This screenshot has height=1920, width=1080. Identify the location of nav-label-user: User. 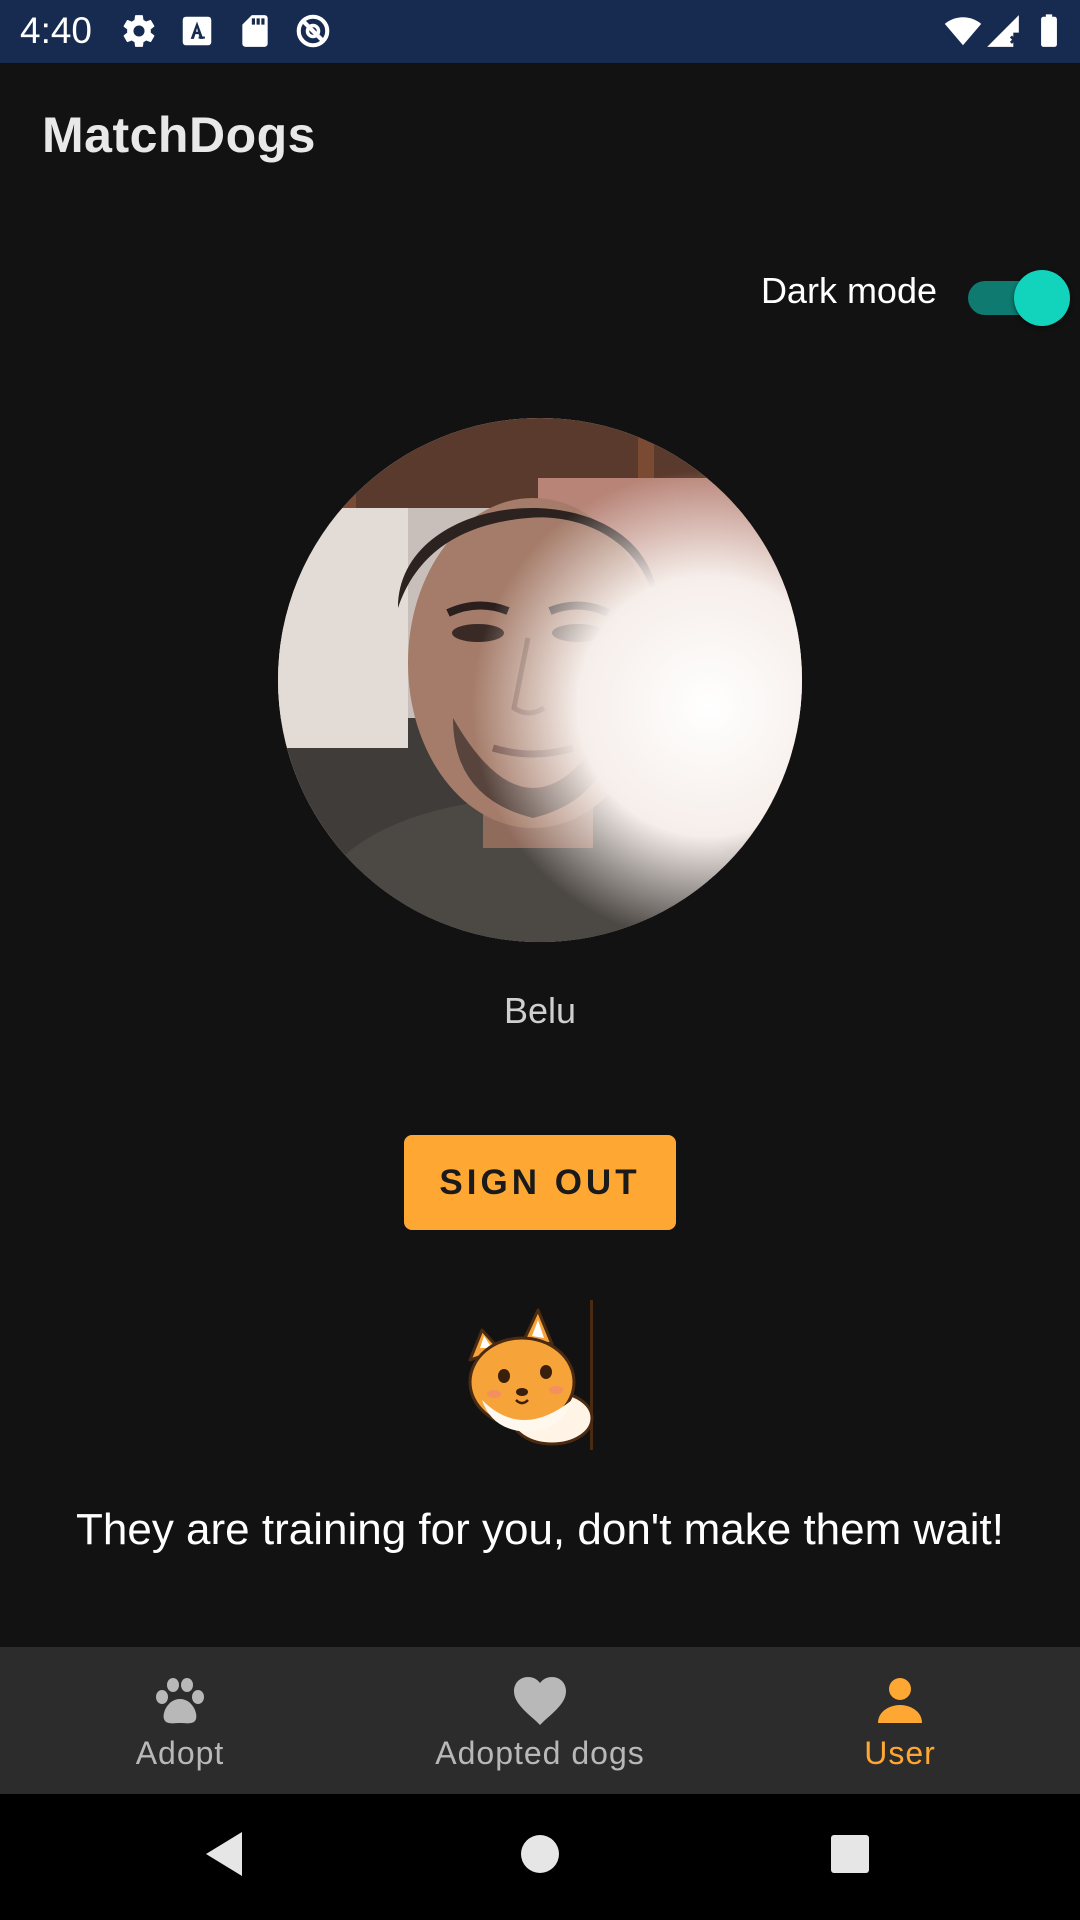
(900, 1753).